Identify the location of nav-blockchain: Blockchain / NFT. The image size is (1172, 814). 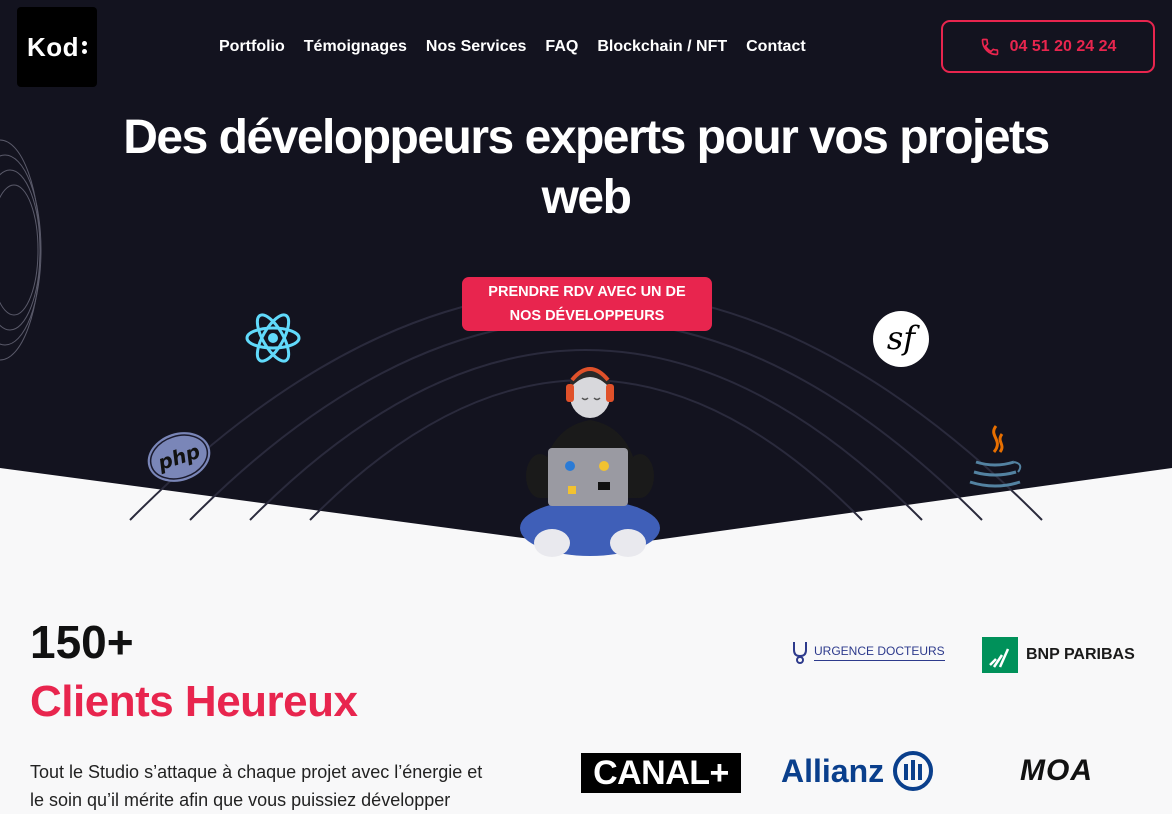
(662, 47).